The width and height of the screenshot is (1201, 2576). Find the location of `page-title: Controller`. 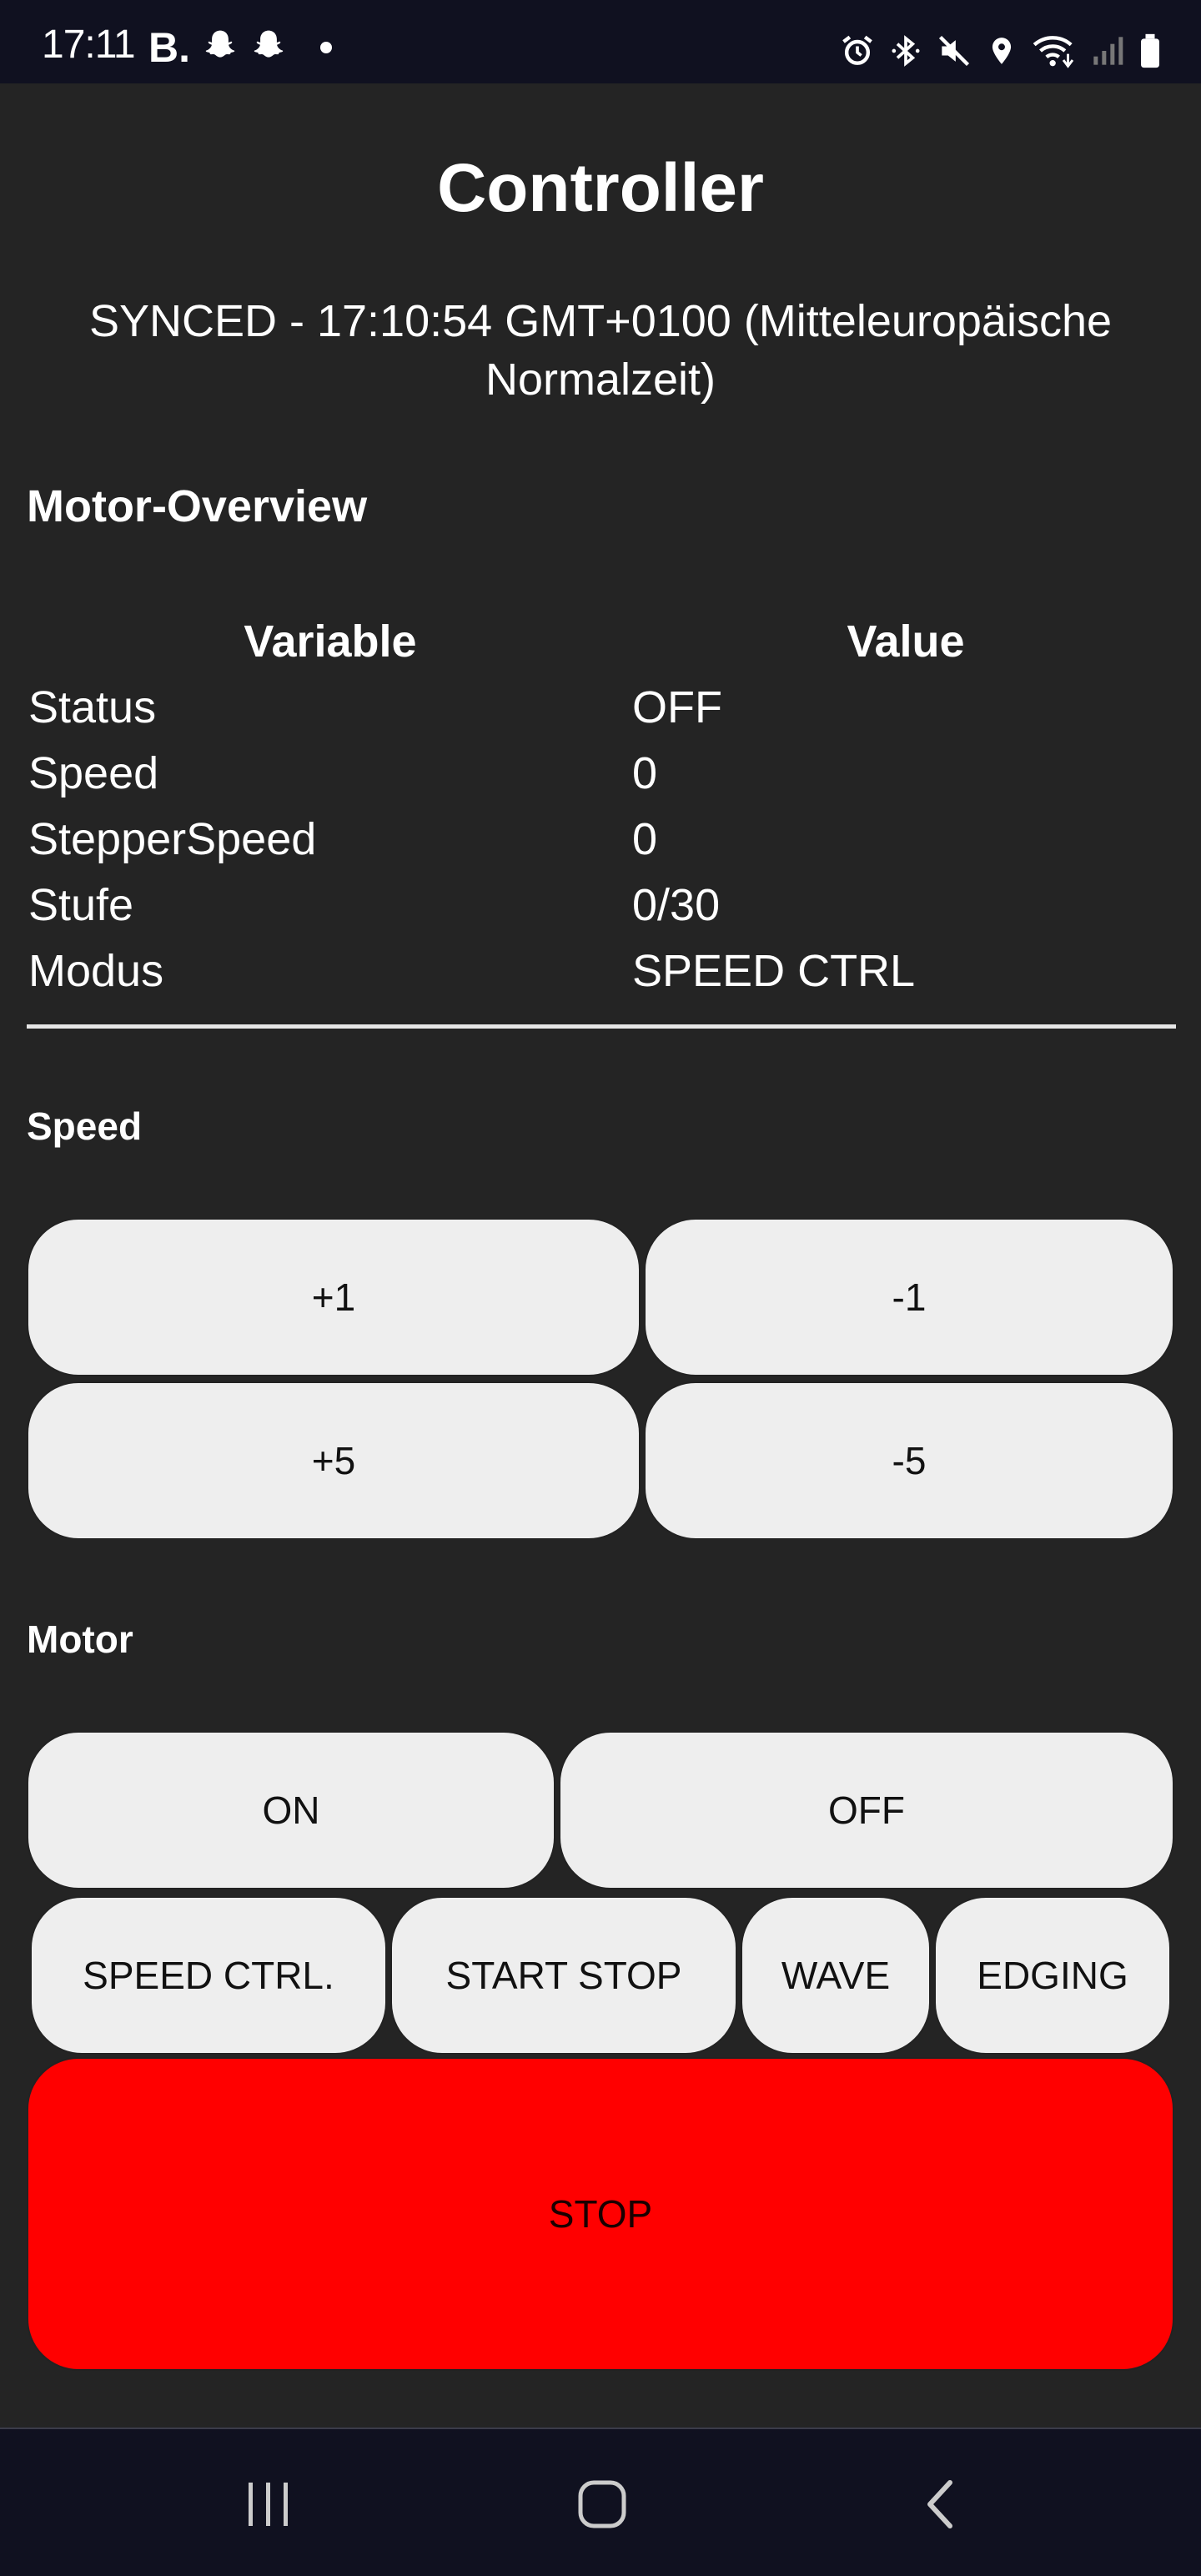

page-title: Controller is located at coordinates (601, 188).